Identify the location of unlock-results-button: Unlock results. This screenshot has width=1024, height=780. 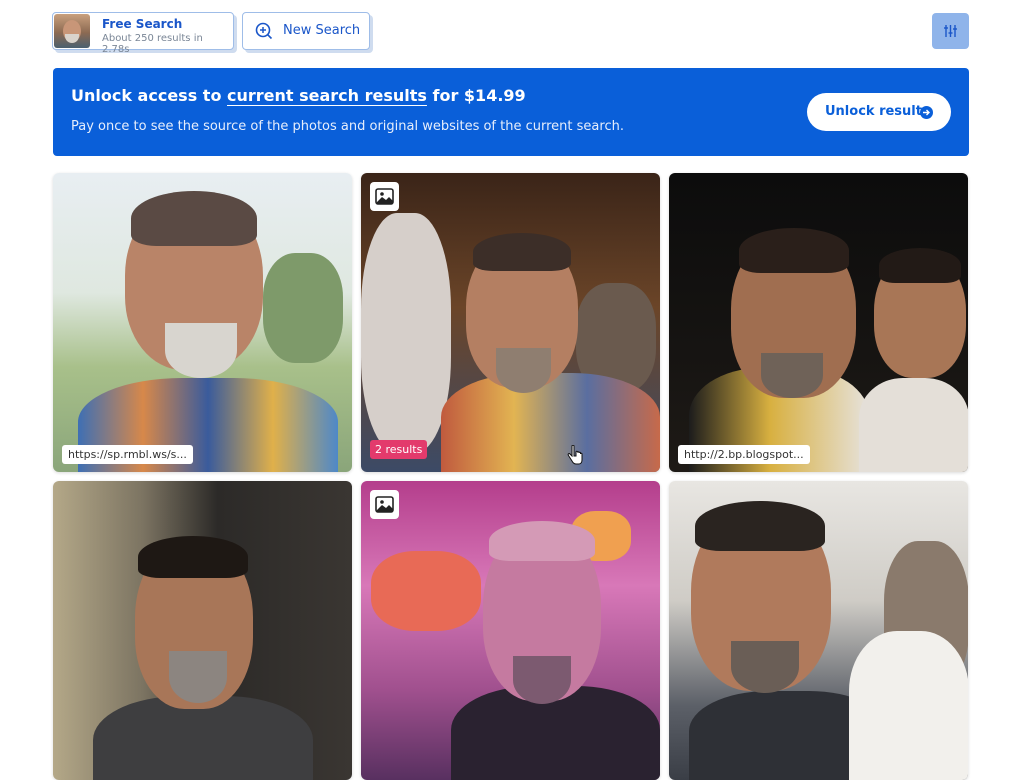
(879, 112).